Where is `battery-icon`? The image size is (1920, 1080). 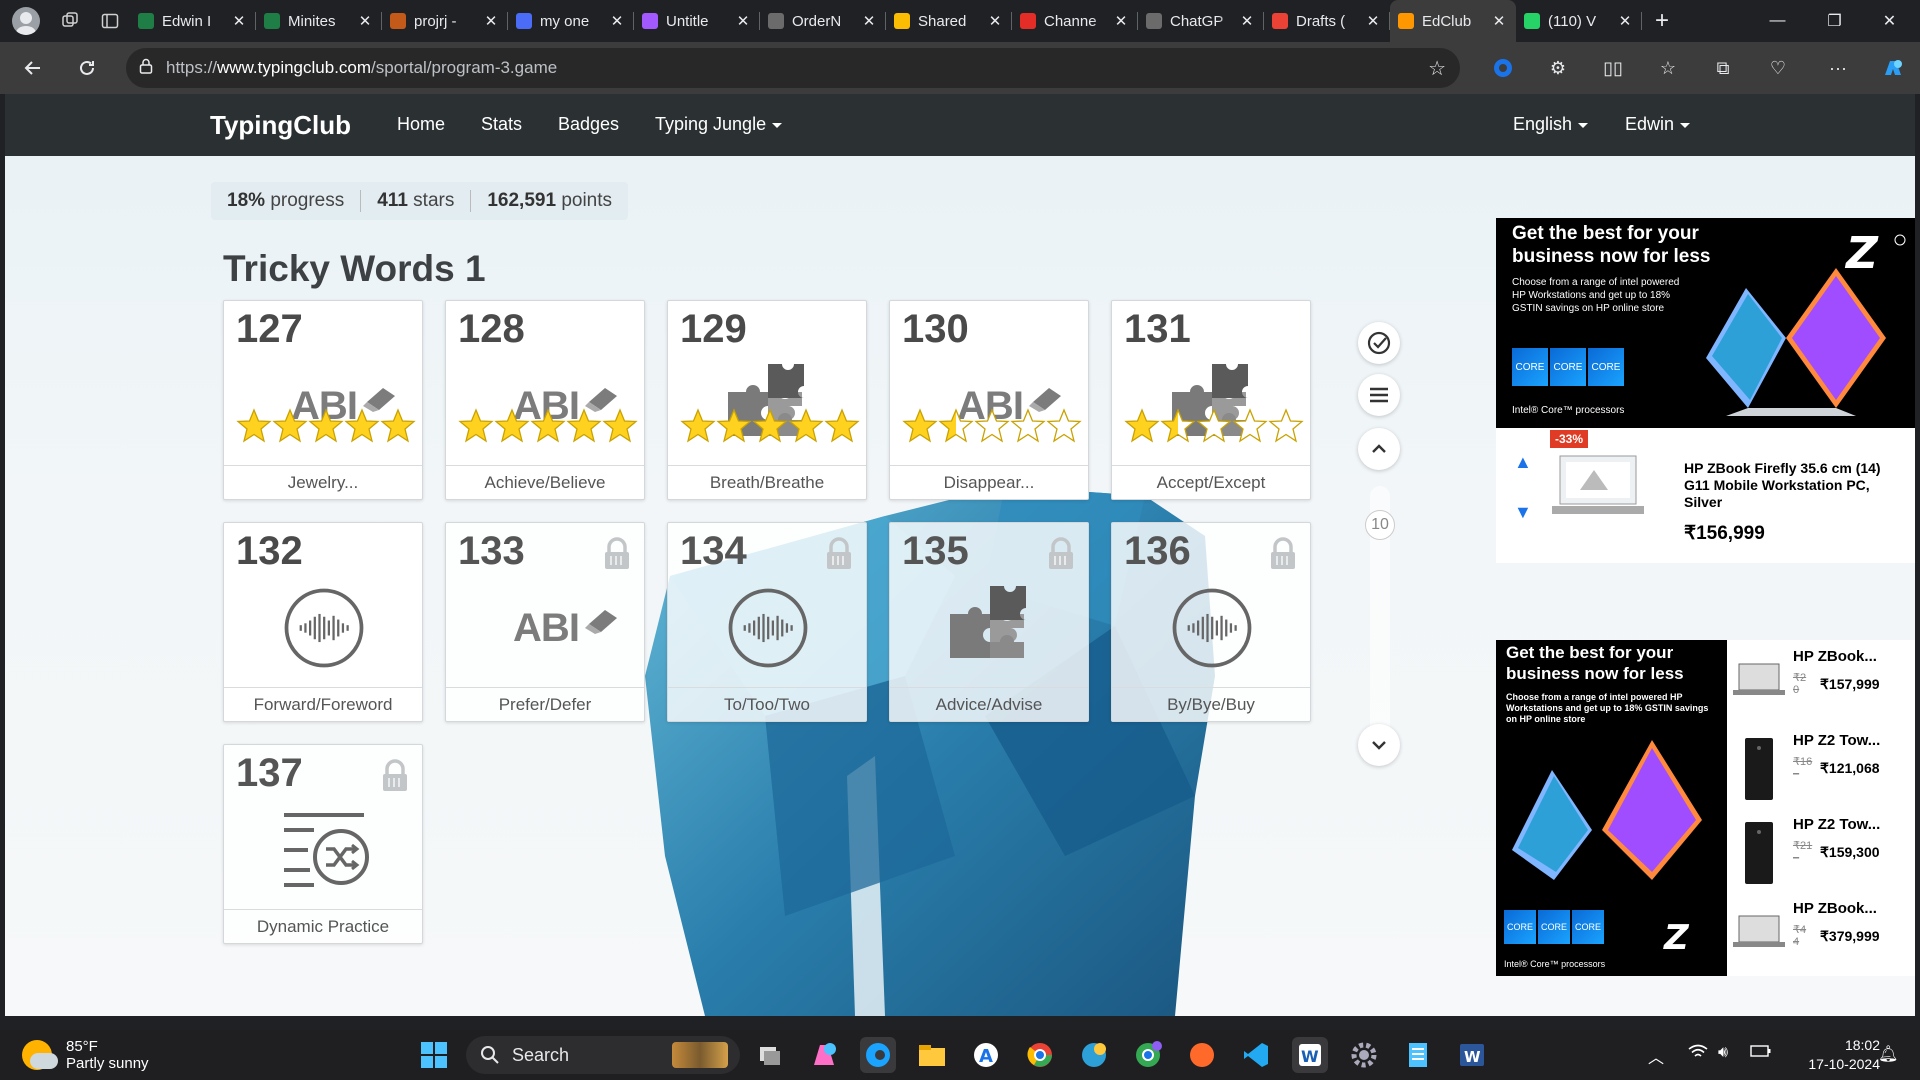
battery-icon is located at coordinates (1761, 1053).